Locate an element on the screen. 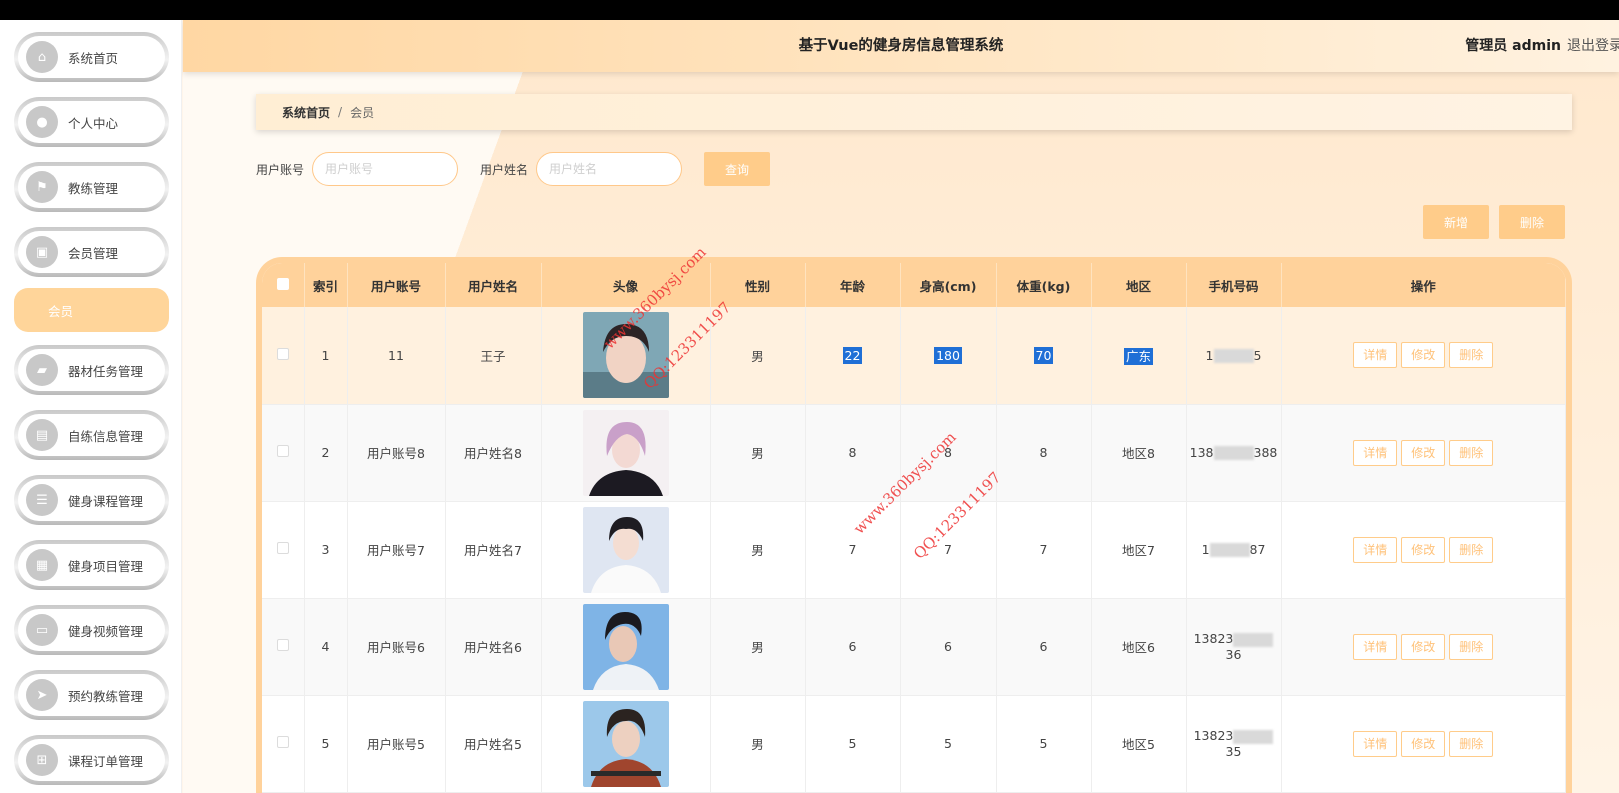  cell-region: 地区8 is located at coordinates (1139, 453).